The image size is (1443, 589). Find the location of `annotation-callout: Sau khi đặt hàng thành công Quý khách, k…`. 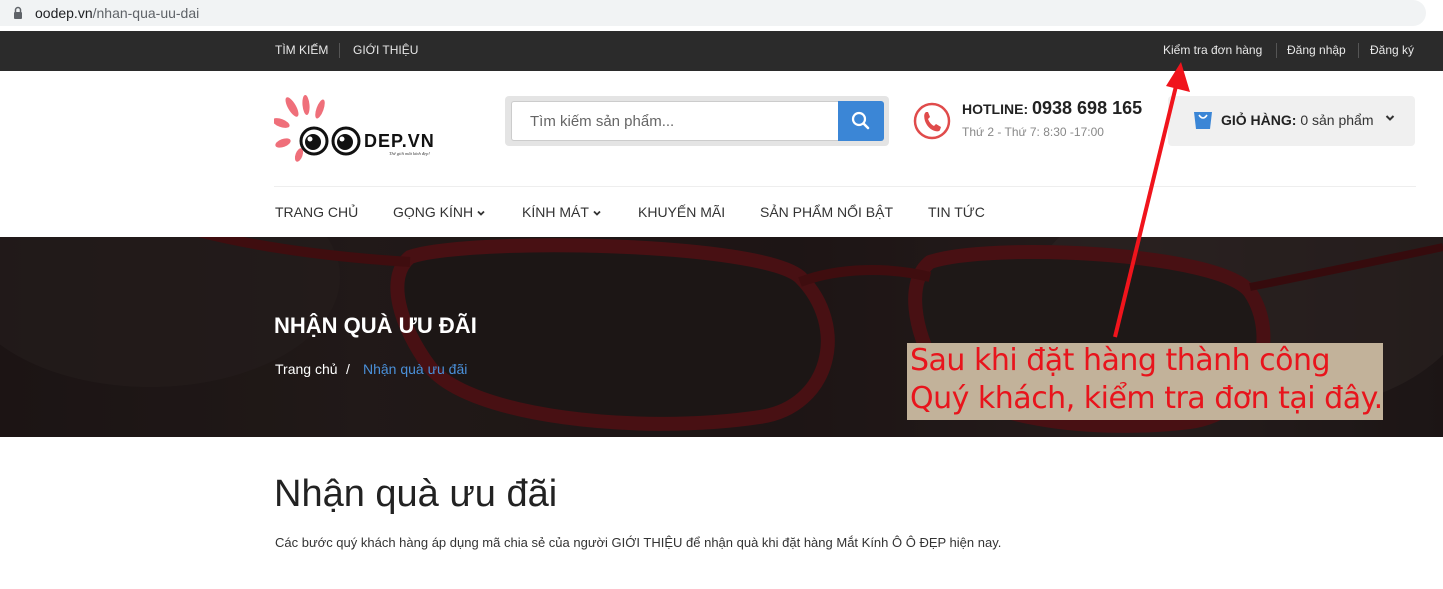

annotation-callout: Sau khi đặt hàng thành công Quý khách, k… is located at coordinates (1145, 381).